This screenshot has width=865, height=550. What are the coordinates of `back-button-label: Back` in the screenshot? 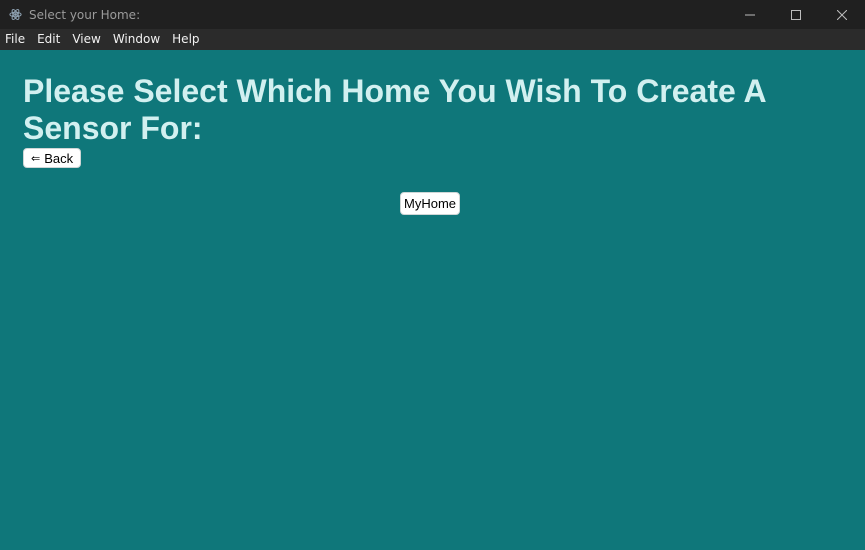 It's located at (59, 158).